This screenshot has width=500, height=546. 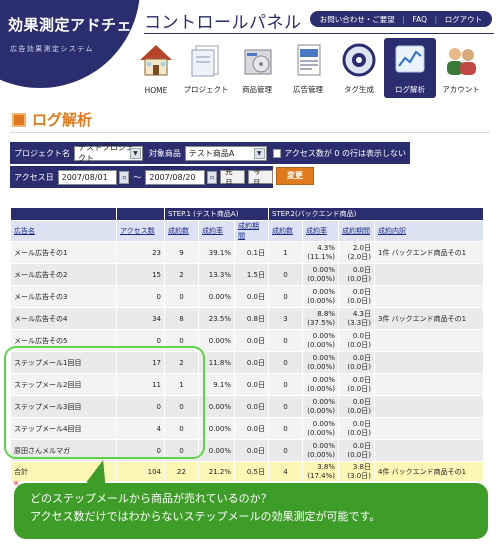 I want to click on row-s1-count: 2, so click(x=181, y=274).